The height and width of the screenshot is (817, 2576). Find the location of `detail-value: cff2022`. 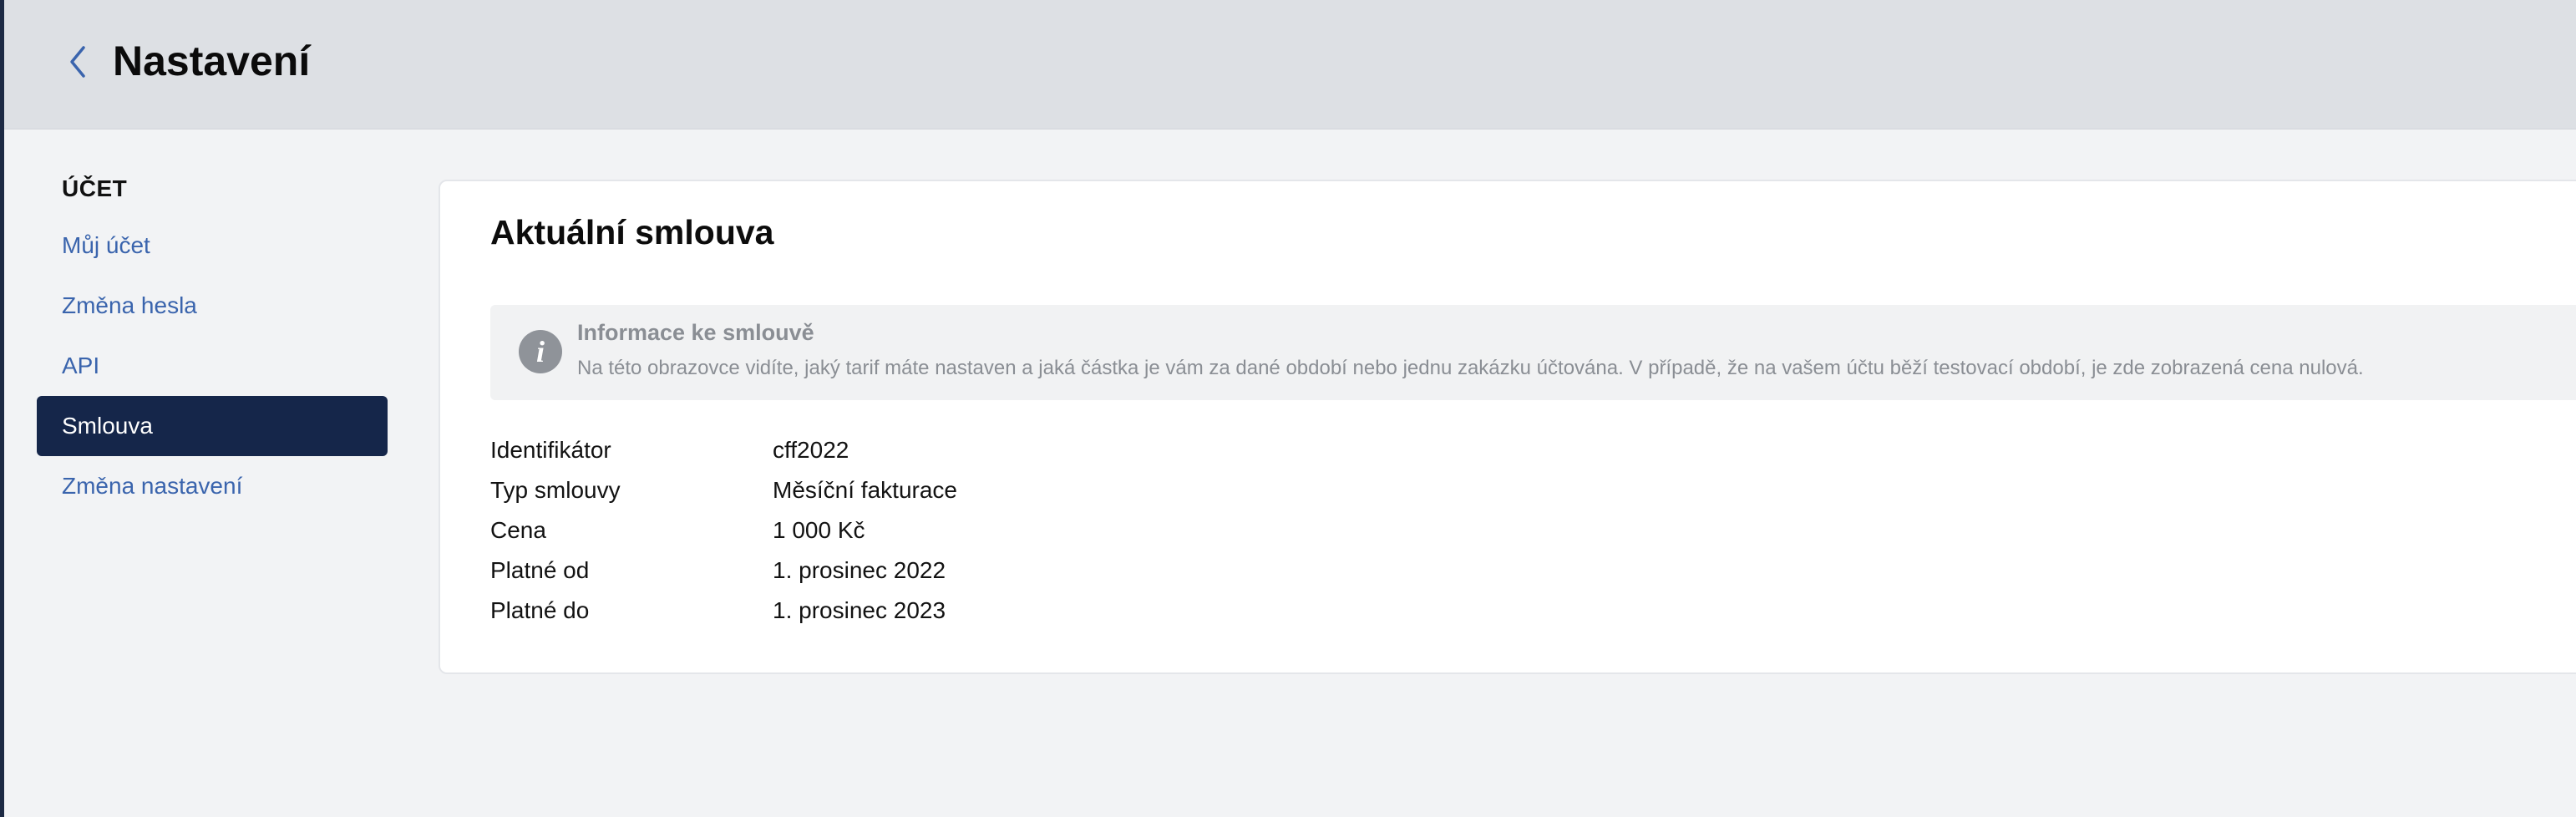

detail-value: cff2022 is located at coordinates (811, 450).